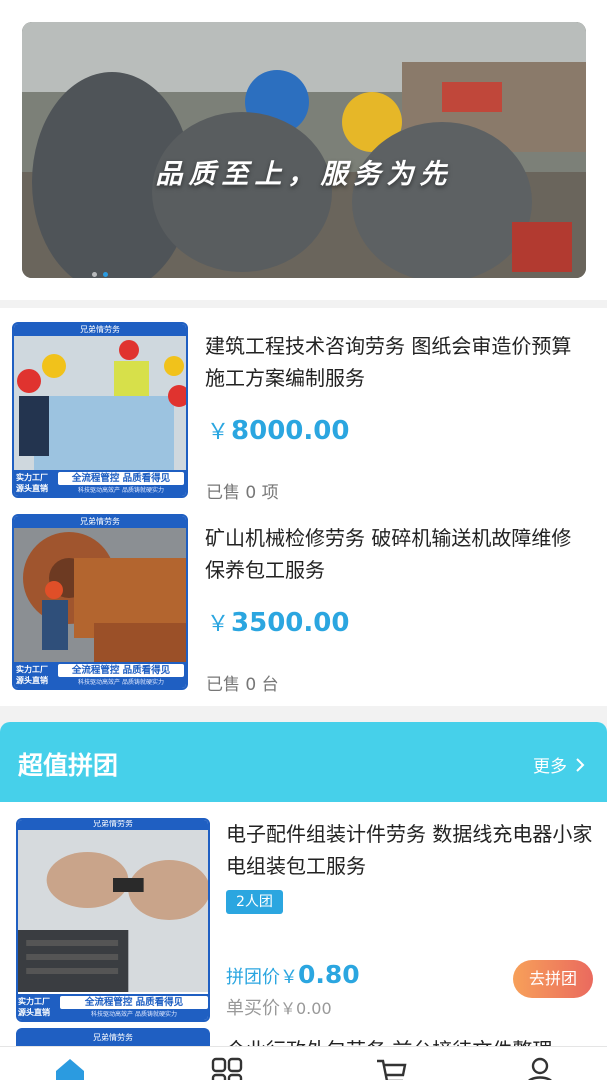 The height and width of the screenshot is (1080, 607). What do you see at coordinates (94, 274) in the screenshot?
I see `carousel-dot` at bounding box center [94, 274].